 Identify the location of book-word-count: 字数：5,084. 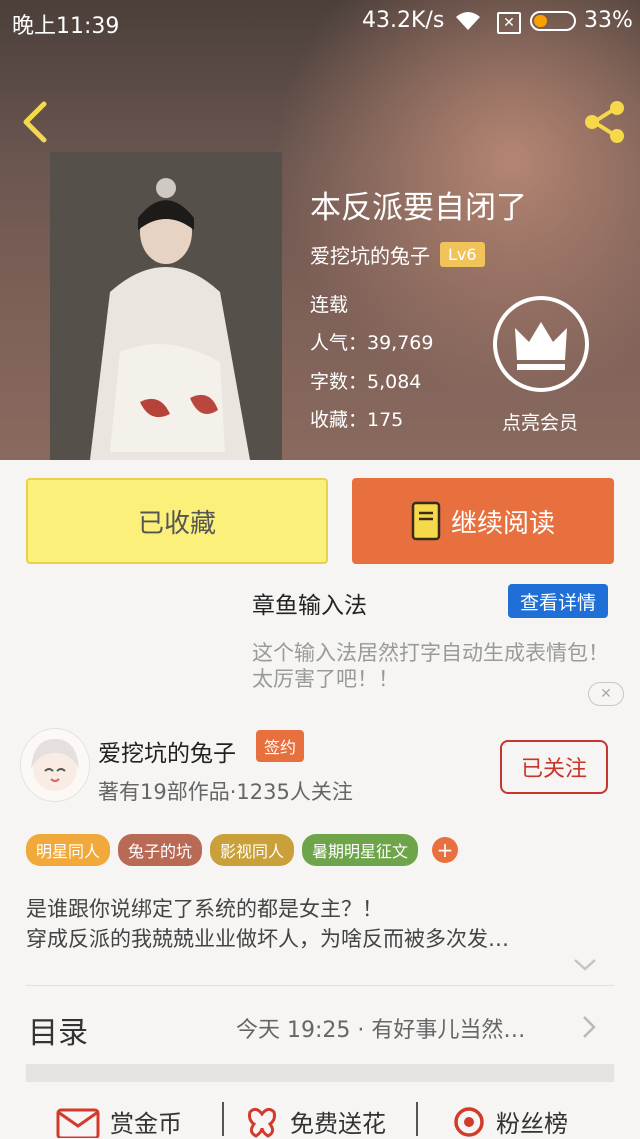
(366, 382).